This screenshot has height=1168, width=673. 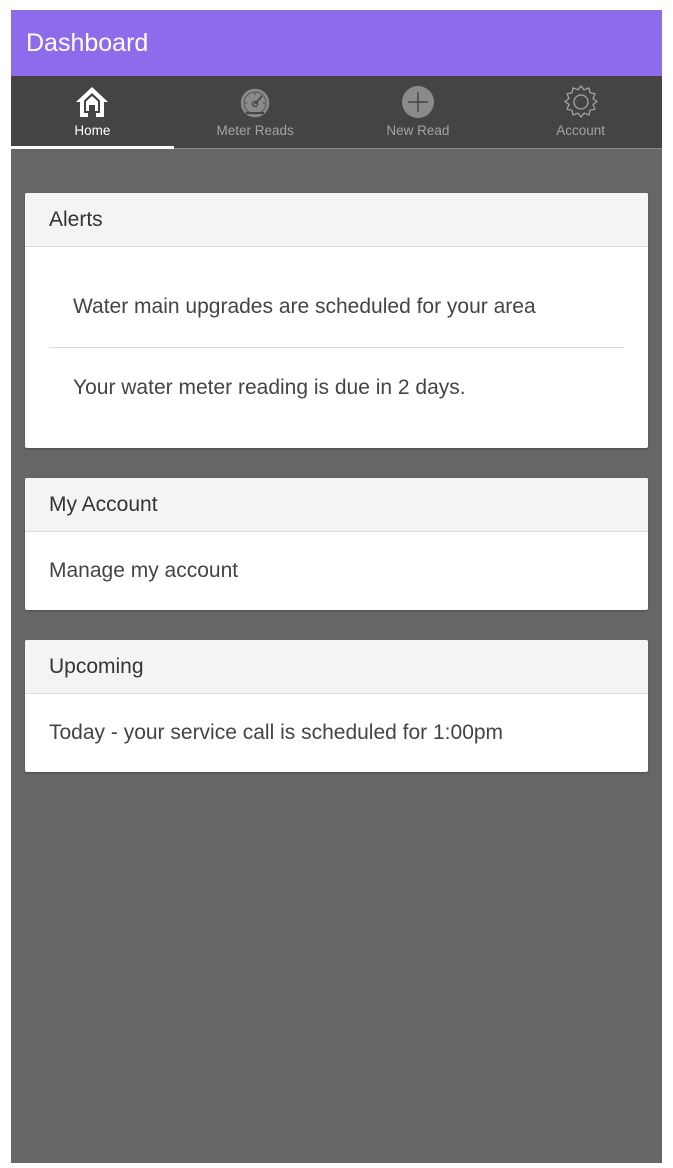 I want to click on tab-new-read: New Read, so click(x=418, y=112).